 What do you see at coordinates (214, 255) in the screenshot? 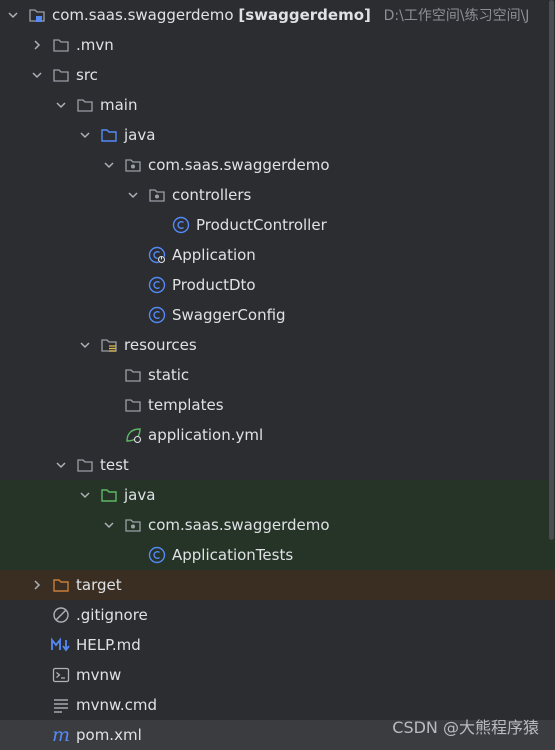
I see `tree-label: Application` at bounding box center [214, 255].